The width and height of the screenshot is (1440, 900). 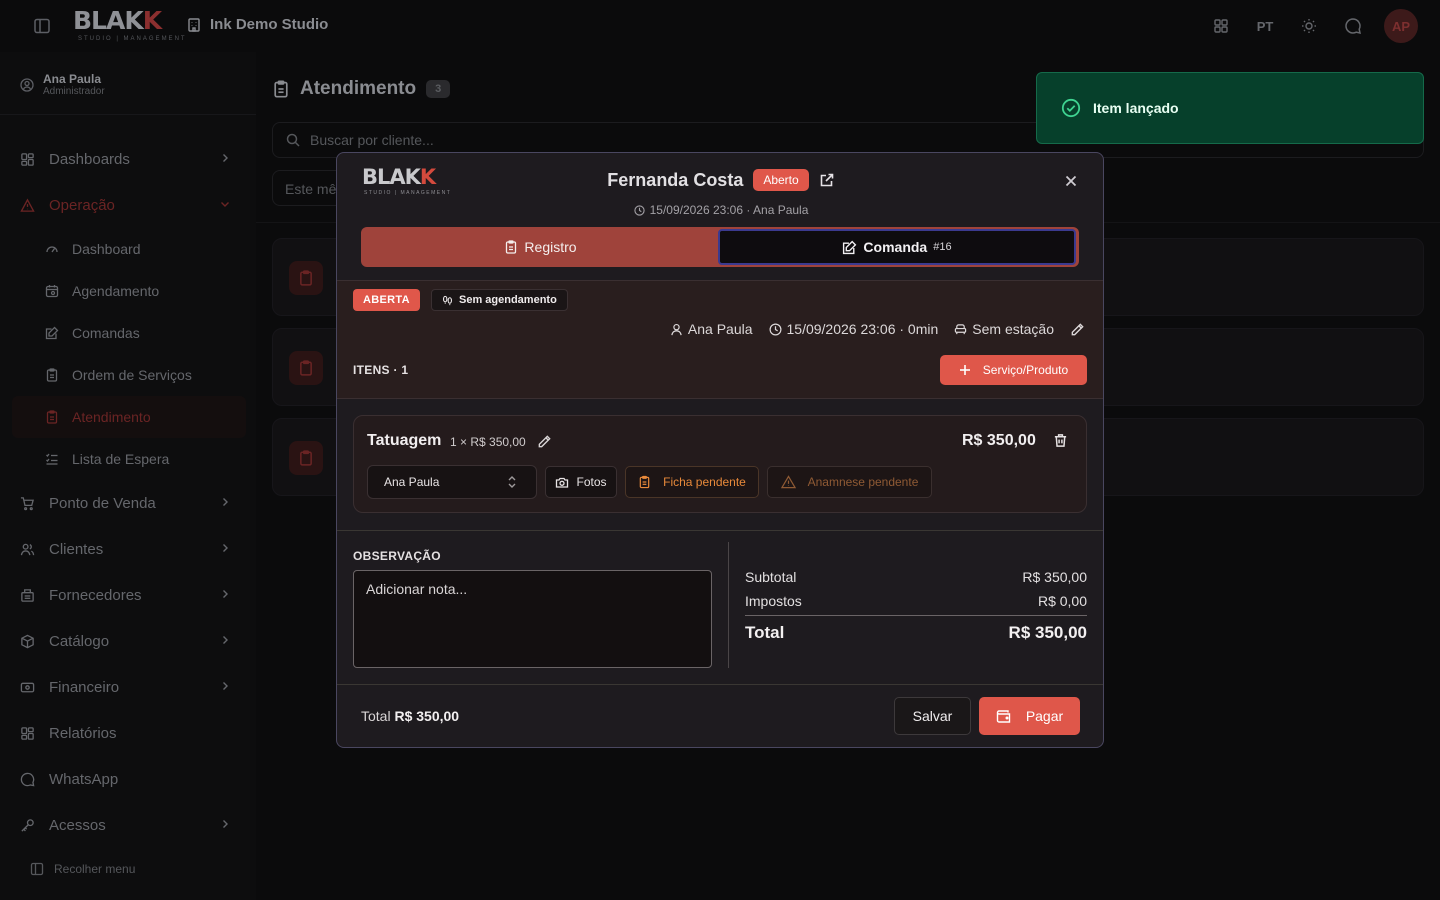 I want to click on taxes-label: Impostos, so click(x=773, y=601).